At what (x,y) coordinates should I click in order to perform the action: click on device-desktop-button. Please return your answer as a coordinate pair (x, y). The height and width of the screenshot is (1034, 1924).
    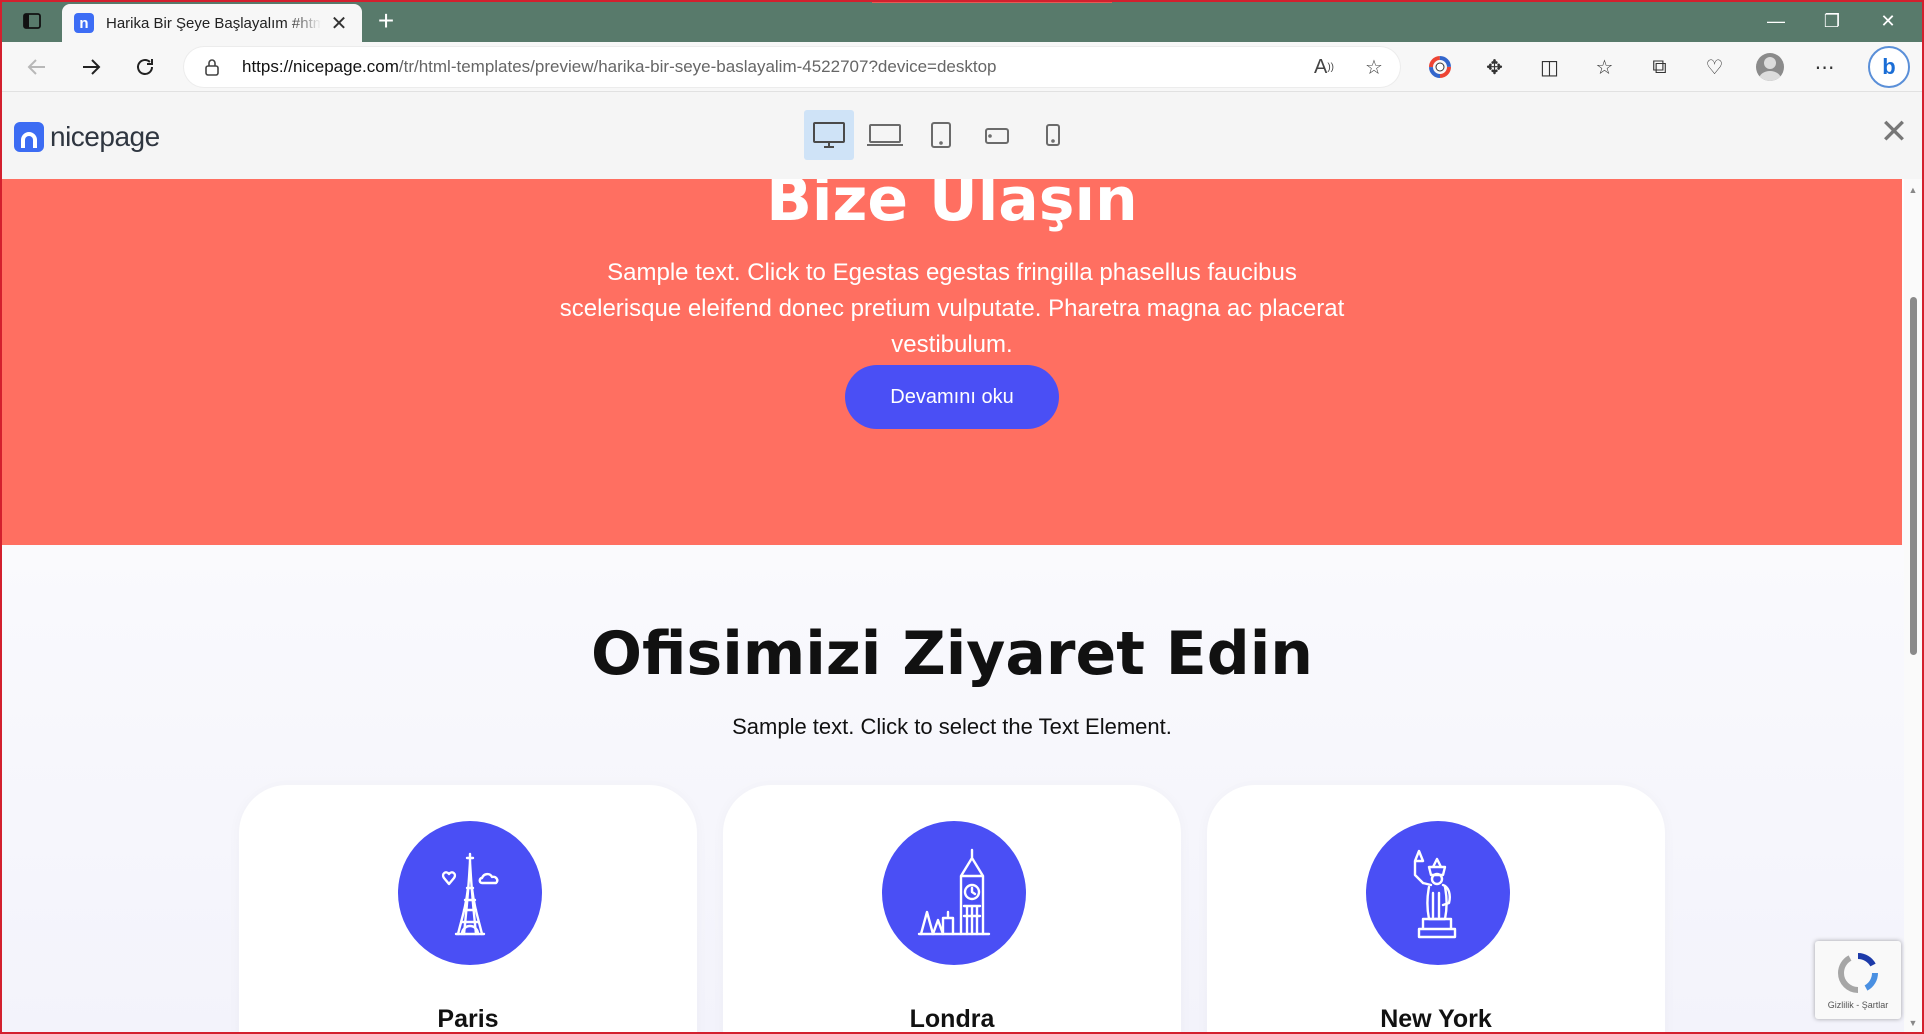
    Looking at the image, I should click on (829, 135).